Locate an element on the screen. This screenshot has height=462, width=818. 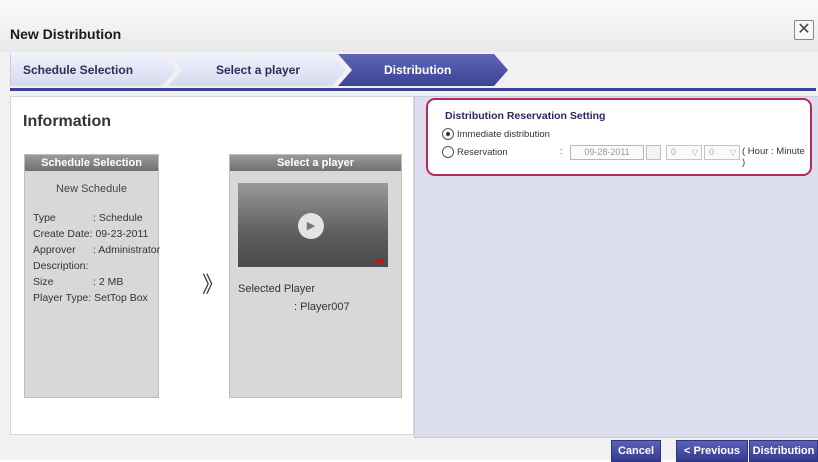
reservation-setting-title: Distribution Reservation Setting is located at coordinates (525, 116).